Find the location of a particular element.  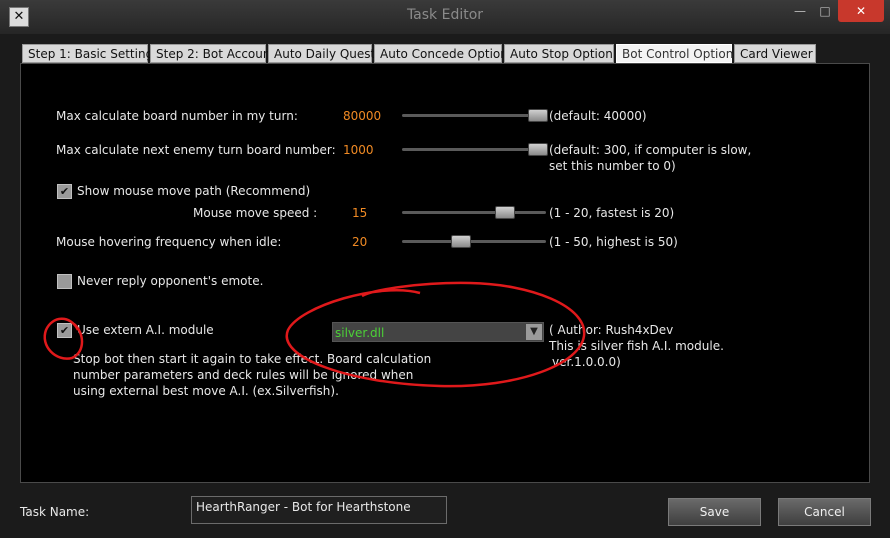

chevron-down-icon: ▼ is located at coordinates (534, 332).